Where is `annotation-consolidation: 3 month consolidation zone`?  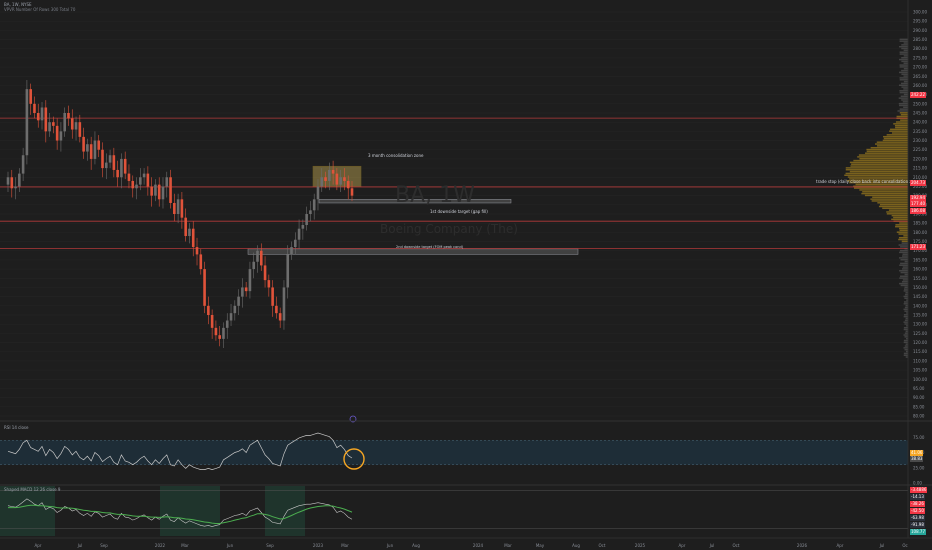 annotation-consolidation: 3 month consolidation zone is located at coordinates (396, 155).